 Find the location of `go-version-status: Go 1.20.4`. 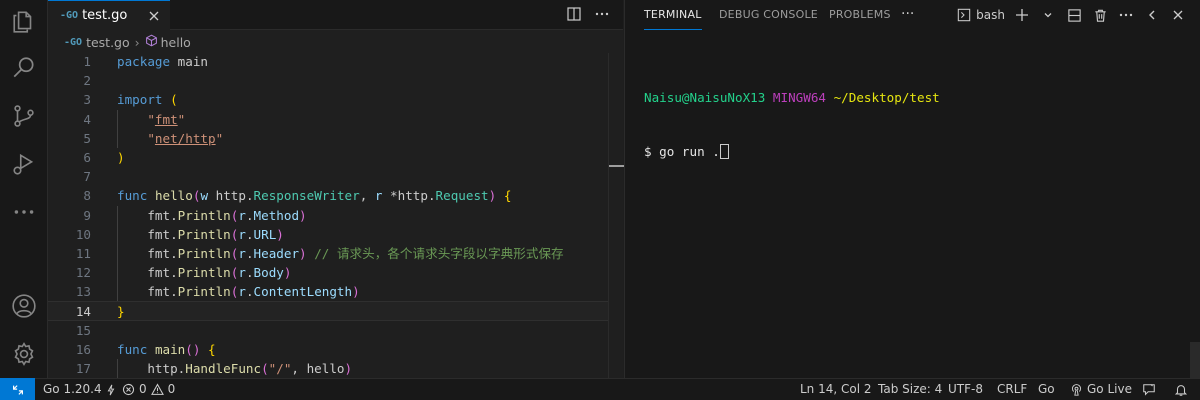

go-version-status: Go 1.20.4 is located at coordinates (79, 389).